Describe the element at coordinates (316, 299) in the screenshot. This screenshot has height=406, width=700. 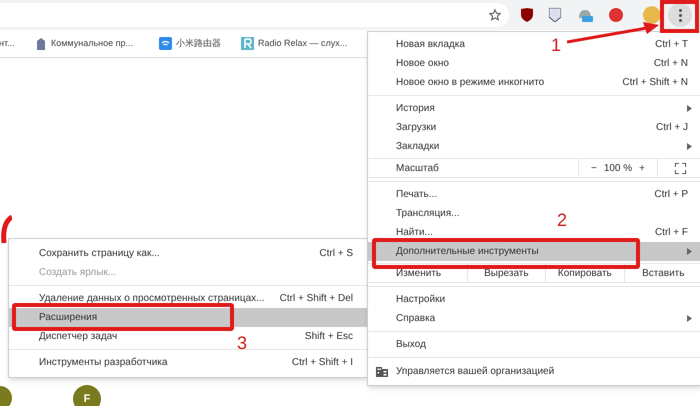
I see `shortcut-text: Ctrl + Shift + Del` at that location.